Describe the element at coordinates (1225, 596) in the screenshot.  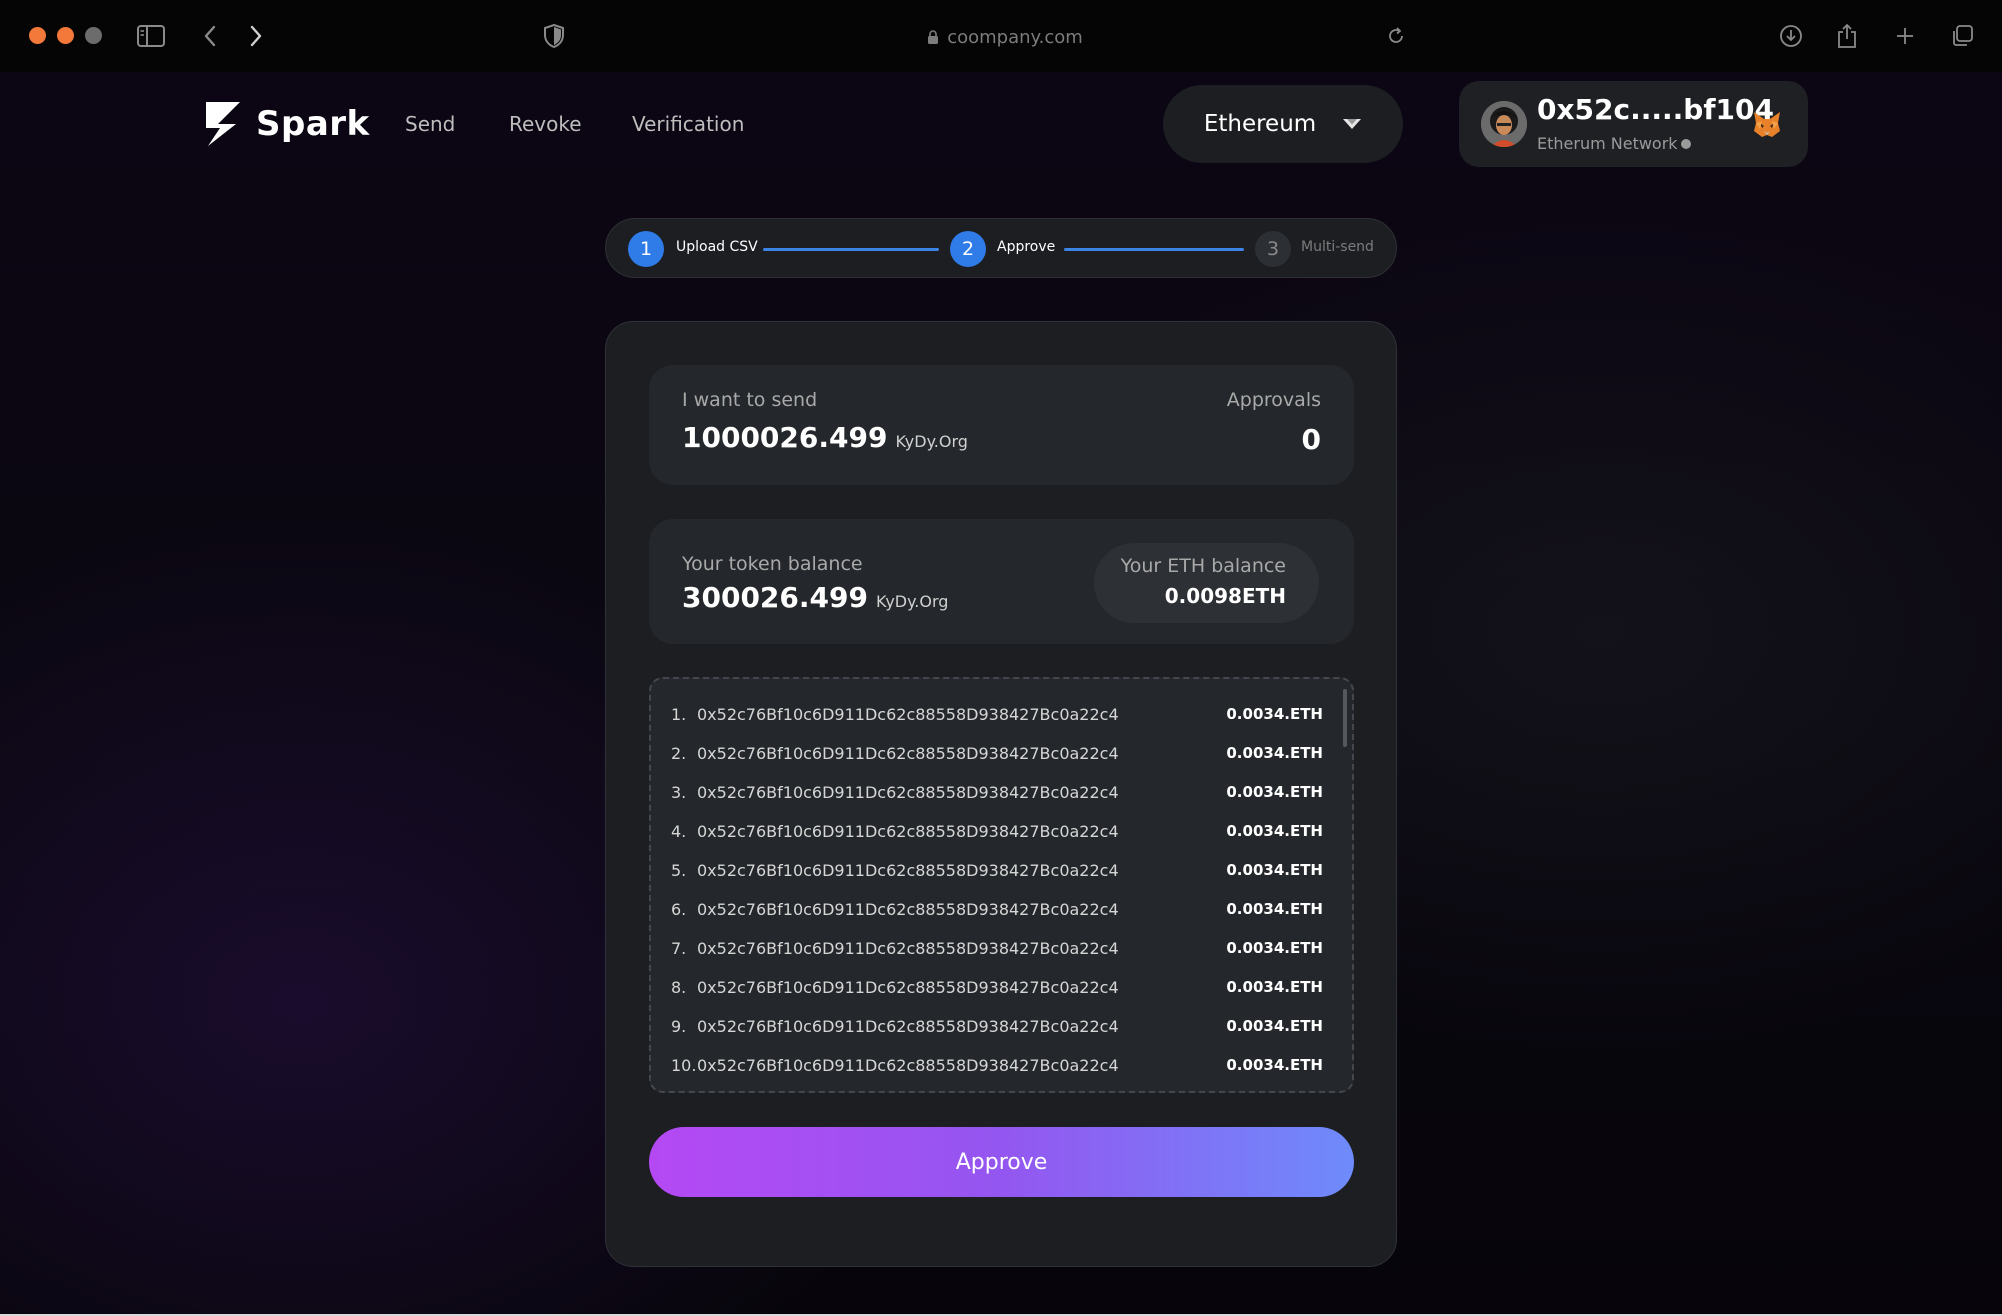
I see `eth-balance-amount: 0.0098ETH` at that location.